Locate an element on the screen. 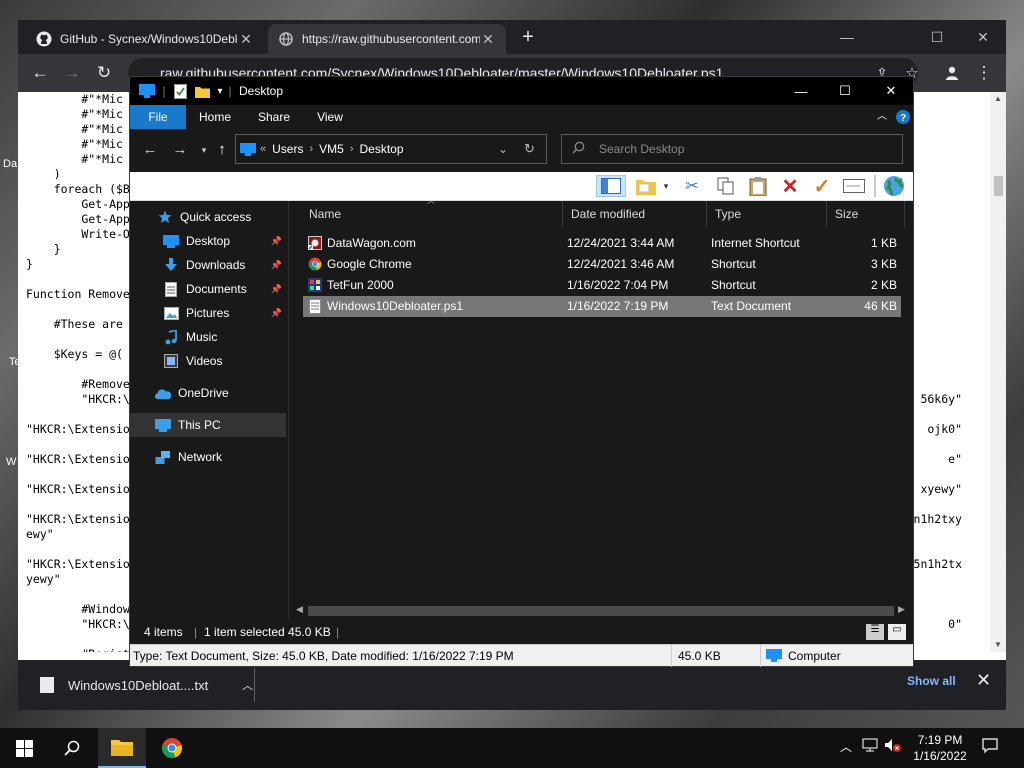 This screenshot has width=1024, height=768. address-bar: « Users › VM5 › Desktop ⌄ ↻ is located at coordinates (391, 149).